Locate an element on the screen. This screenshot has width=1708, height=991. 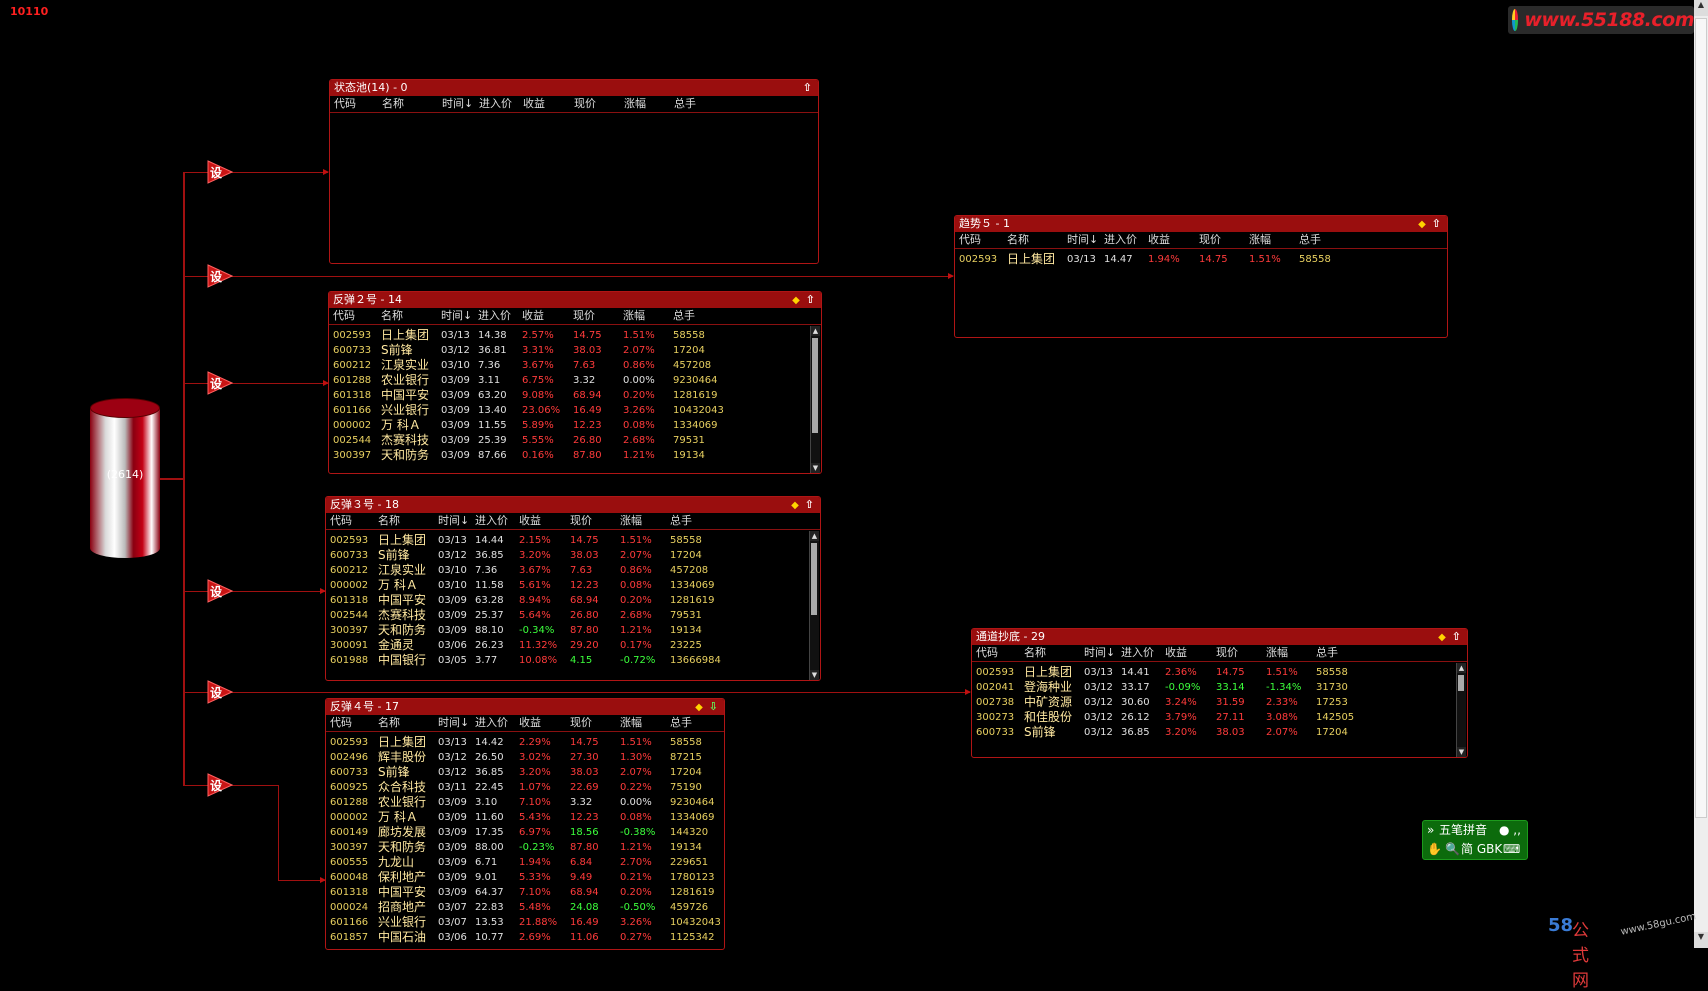
table-row: 601288 农业银行 03/09 3.11 6.75% 3.32 0.00% 9230464 is located at coordinates (575, 380).